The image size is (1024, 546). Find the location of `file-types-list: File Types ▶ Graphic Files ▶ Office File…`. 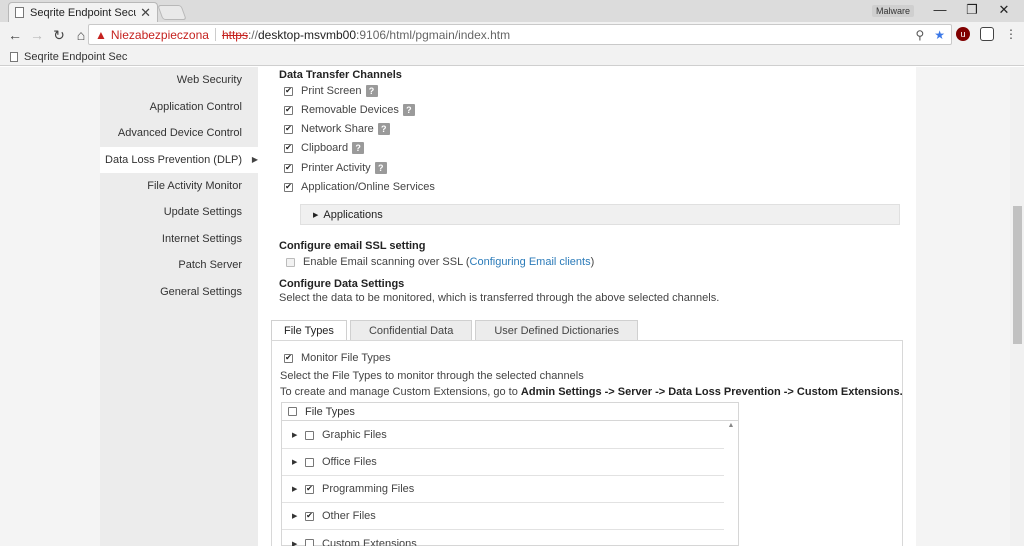

file-types-list: File Types ▶ Graphic Files ▶ Office File… is located at coordinates (510, 474).